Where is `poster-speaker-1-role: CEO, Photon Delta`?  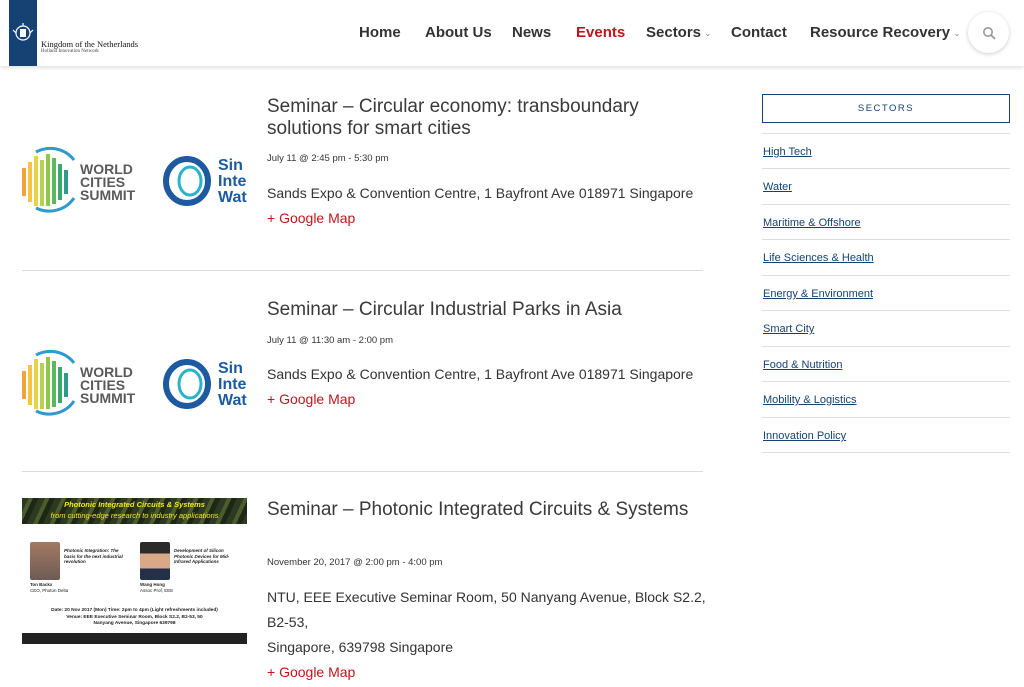 poster-speaker-1-role: CEO, Photon Delta is located at coordinates (49, 590).